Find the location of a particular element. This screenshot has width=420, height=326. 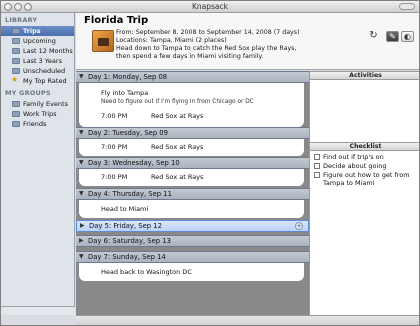

sidebar-item-label: Trips is located at coordinates (32, 31).